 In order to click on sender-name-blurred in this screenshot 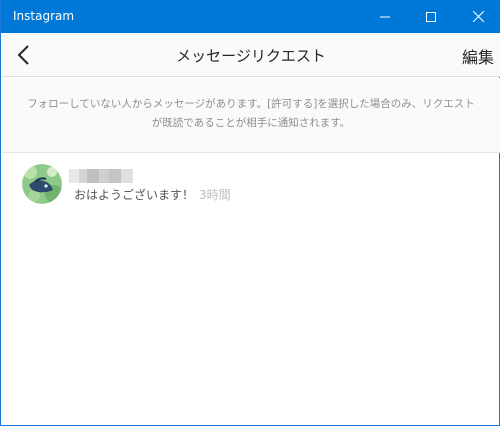, I will do `click(101, 176)`.